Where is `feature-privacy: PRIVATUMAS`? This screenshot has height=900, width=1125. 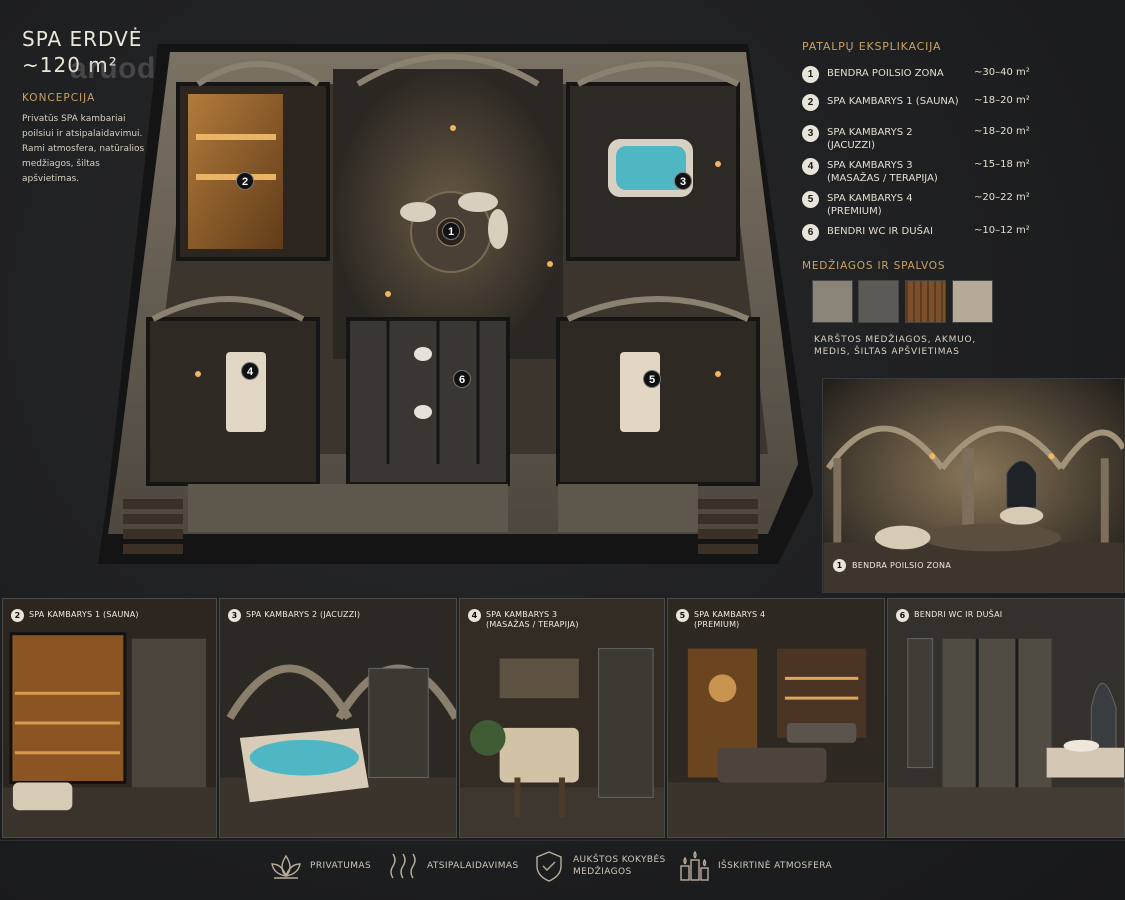 feature-privacy: PRIVATUMAS is located at coordinates (328, 868).